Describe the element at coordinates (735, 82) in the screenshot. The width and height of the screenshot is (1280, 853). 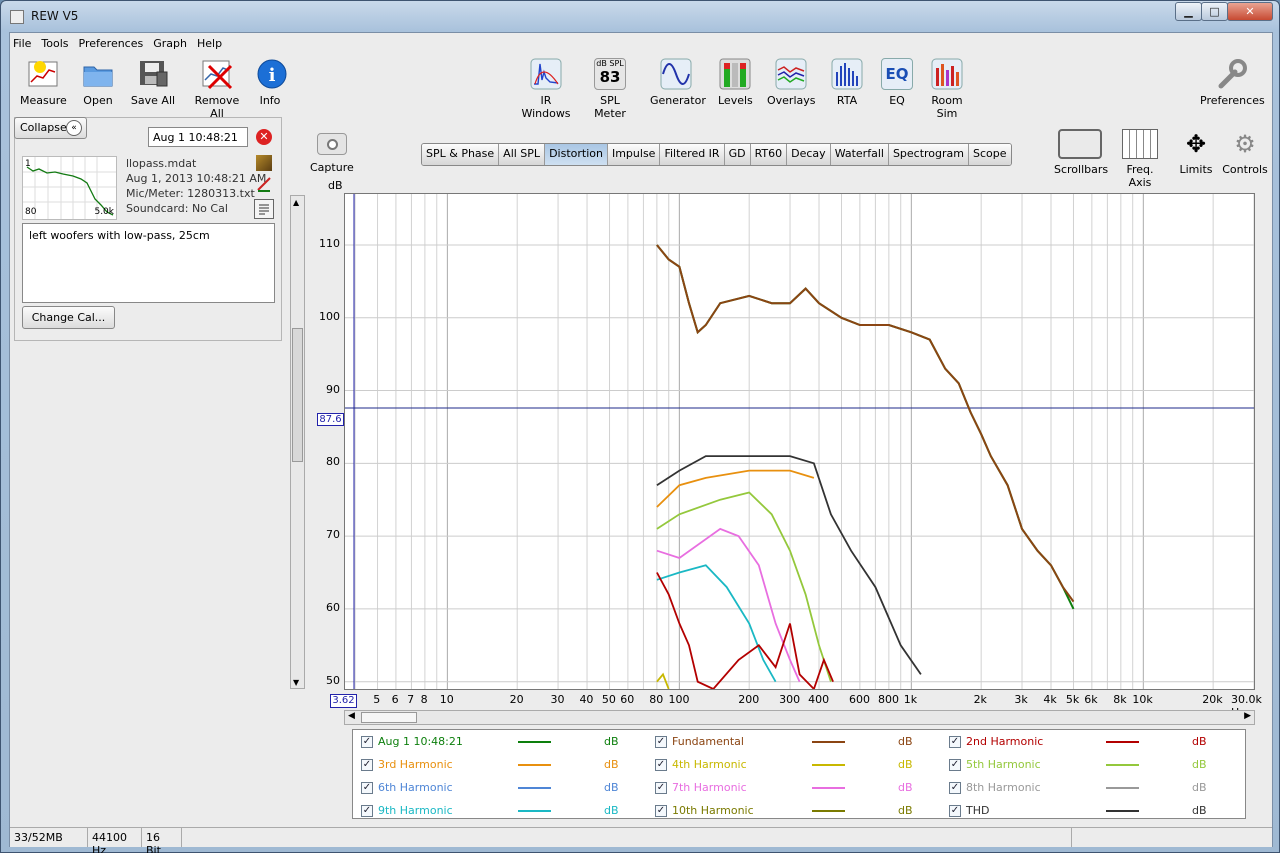
I see `levels-button: Levels` at that location.